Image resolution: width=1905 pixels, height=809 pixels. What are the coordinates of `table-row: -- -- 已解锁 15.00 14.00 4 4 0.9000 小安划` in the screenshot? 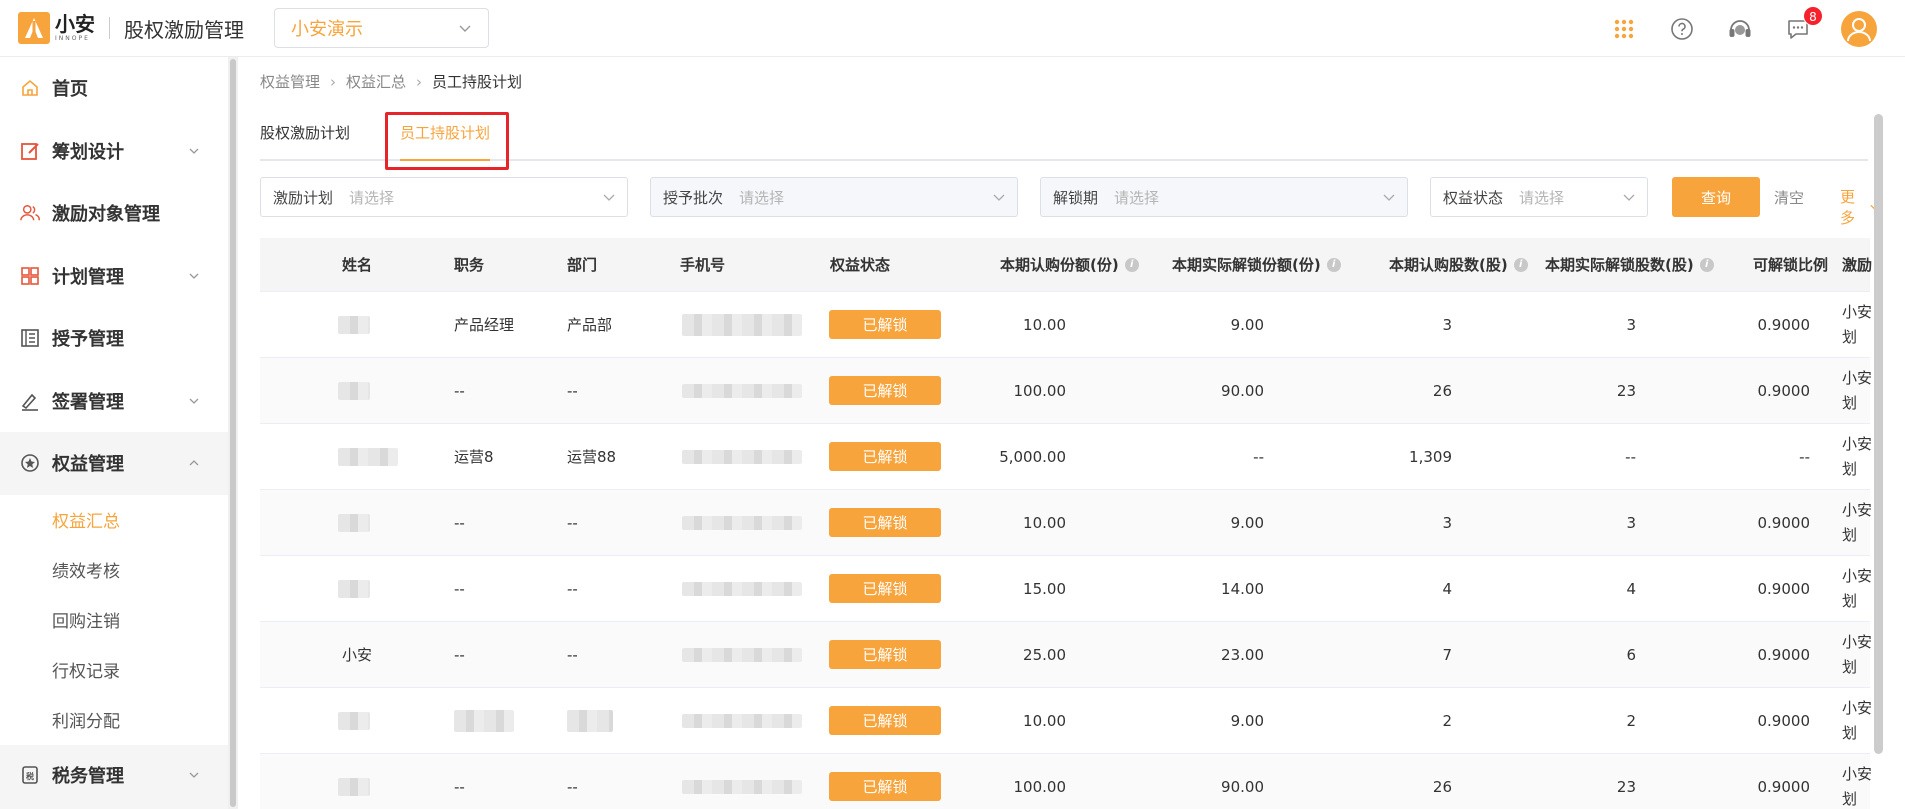 It's located at (1066, 589).